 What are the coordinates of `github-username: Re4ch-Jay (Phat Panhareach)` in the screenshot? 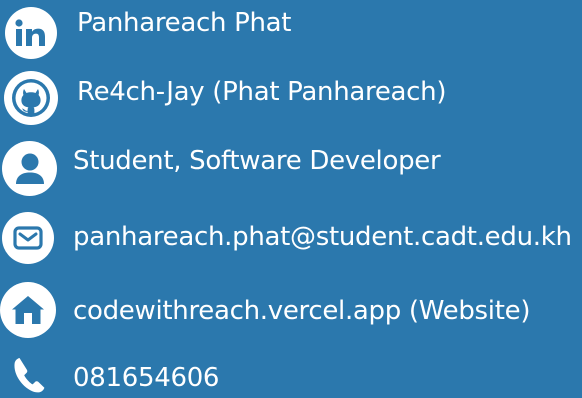 It's located at (261, 92).